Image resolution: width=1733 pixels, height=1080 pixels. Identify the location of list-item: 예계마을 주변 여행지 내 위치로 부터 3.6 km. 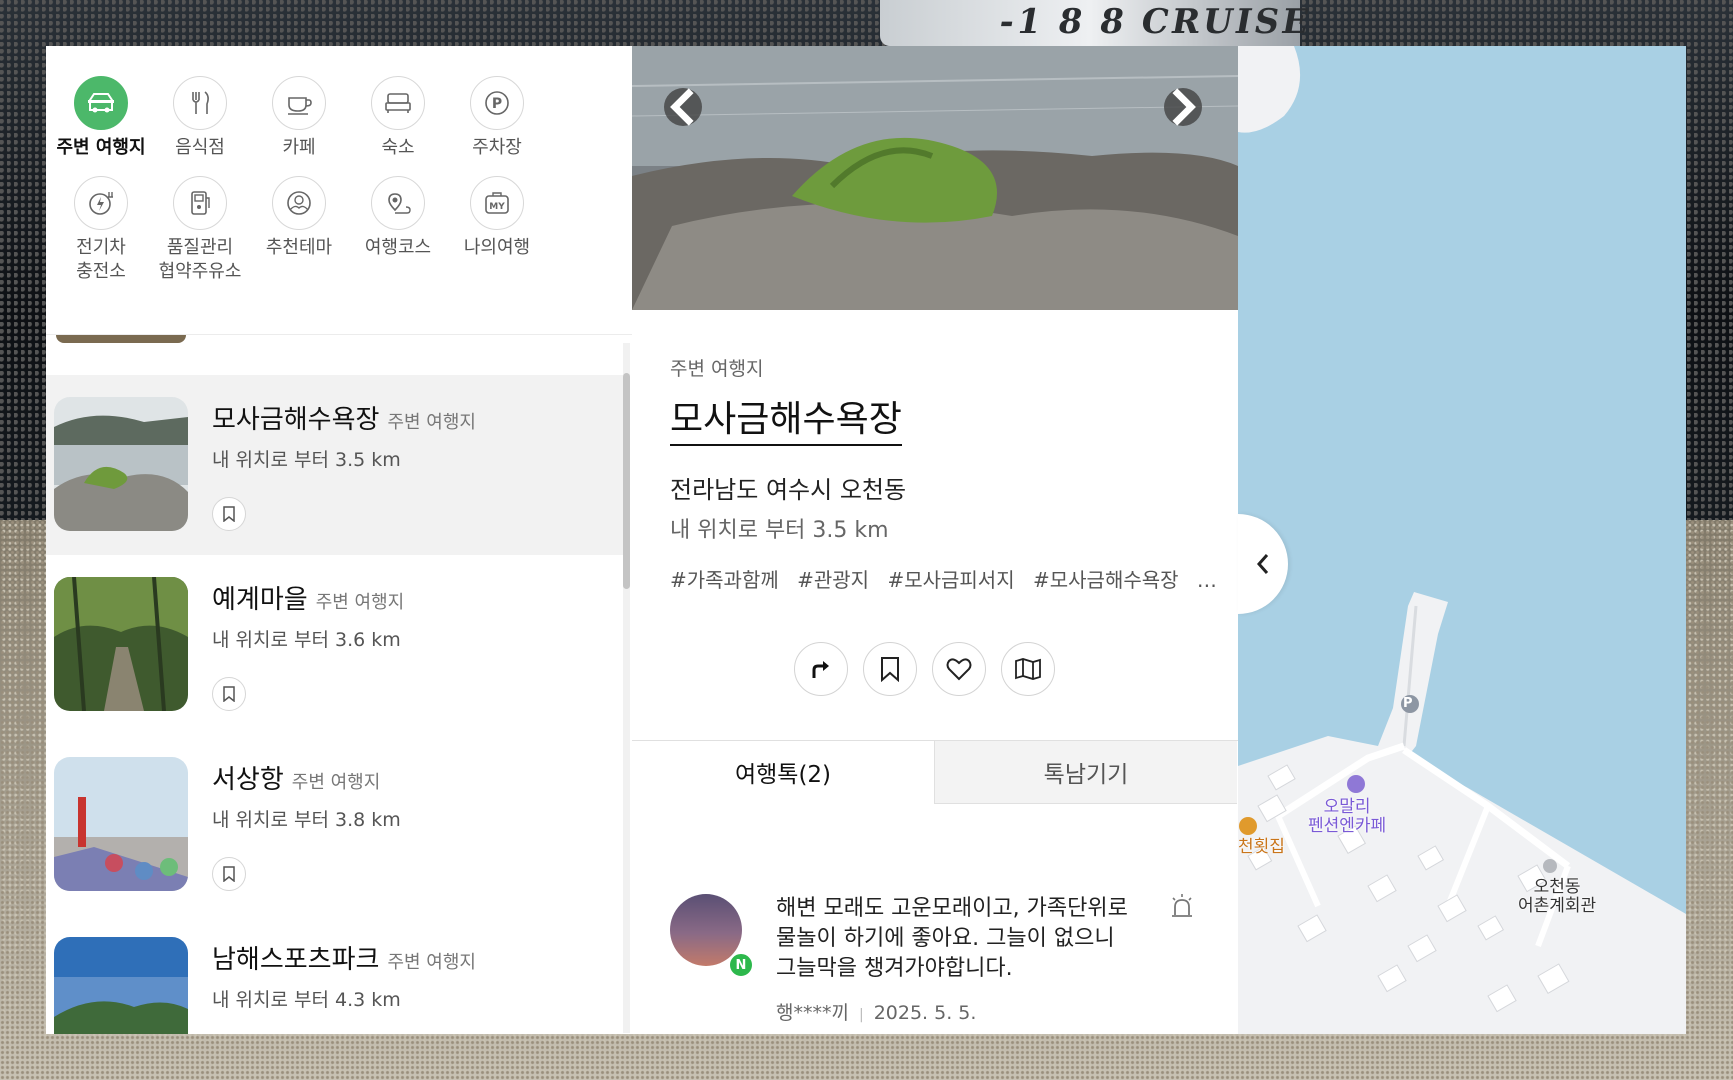
(336, 645).